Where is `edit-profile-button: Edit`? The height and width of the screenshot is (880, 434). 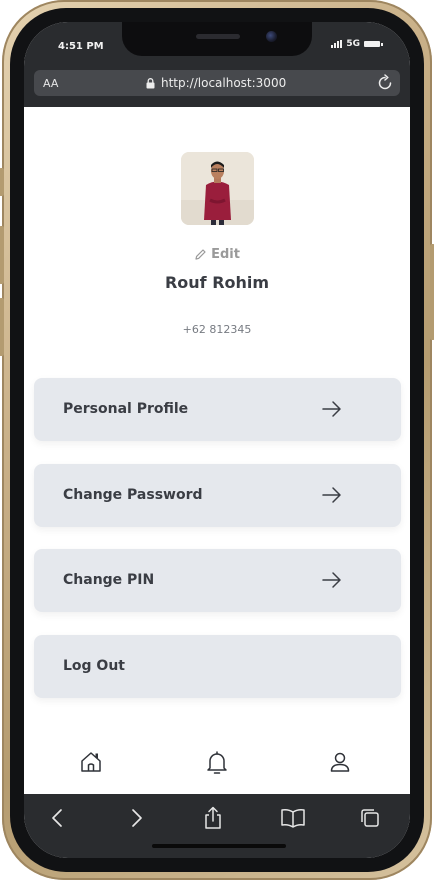
edit-profile-button: Edit is located at coordinates (217, 254).